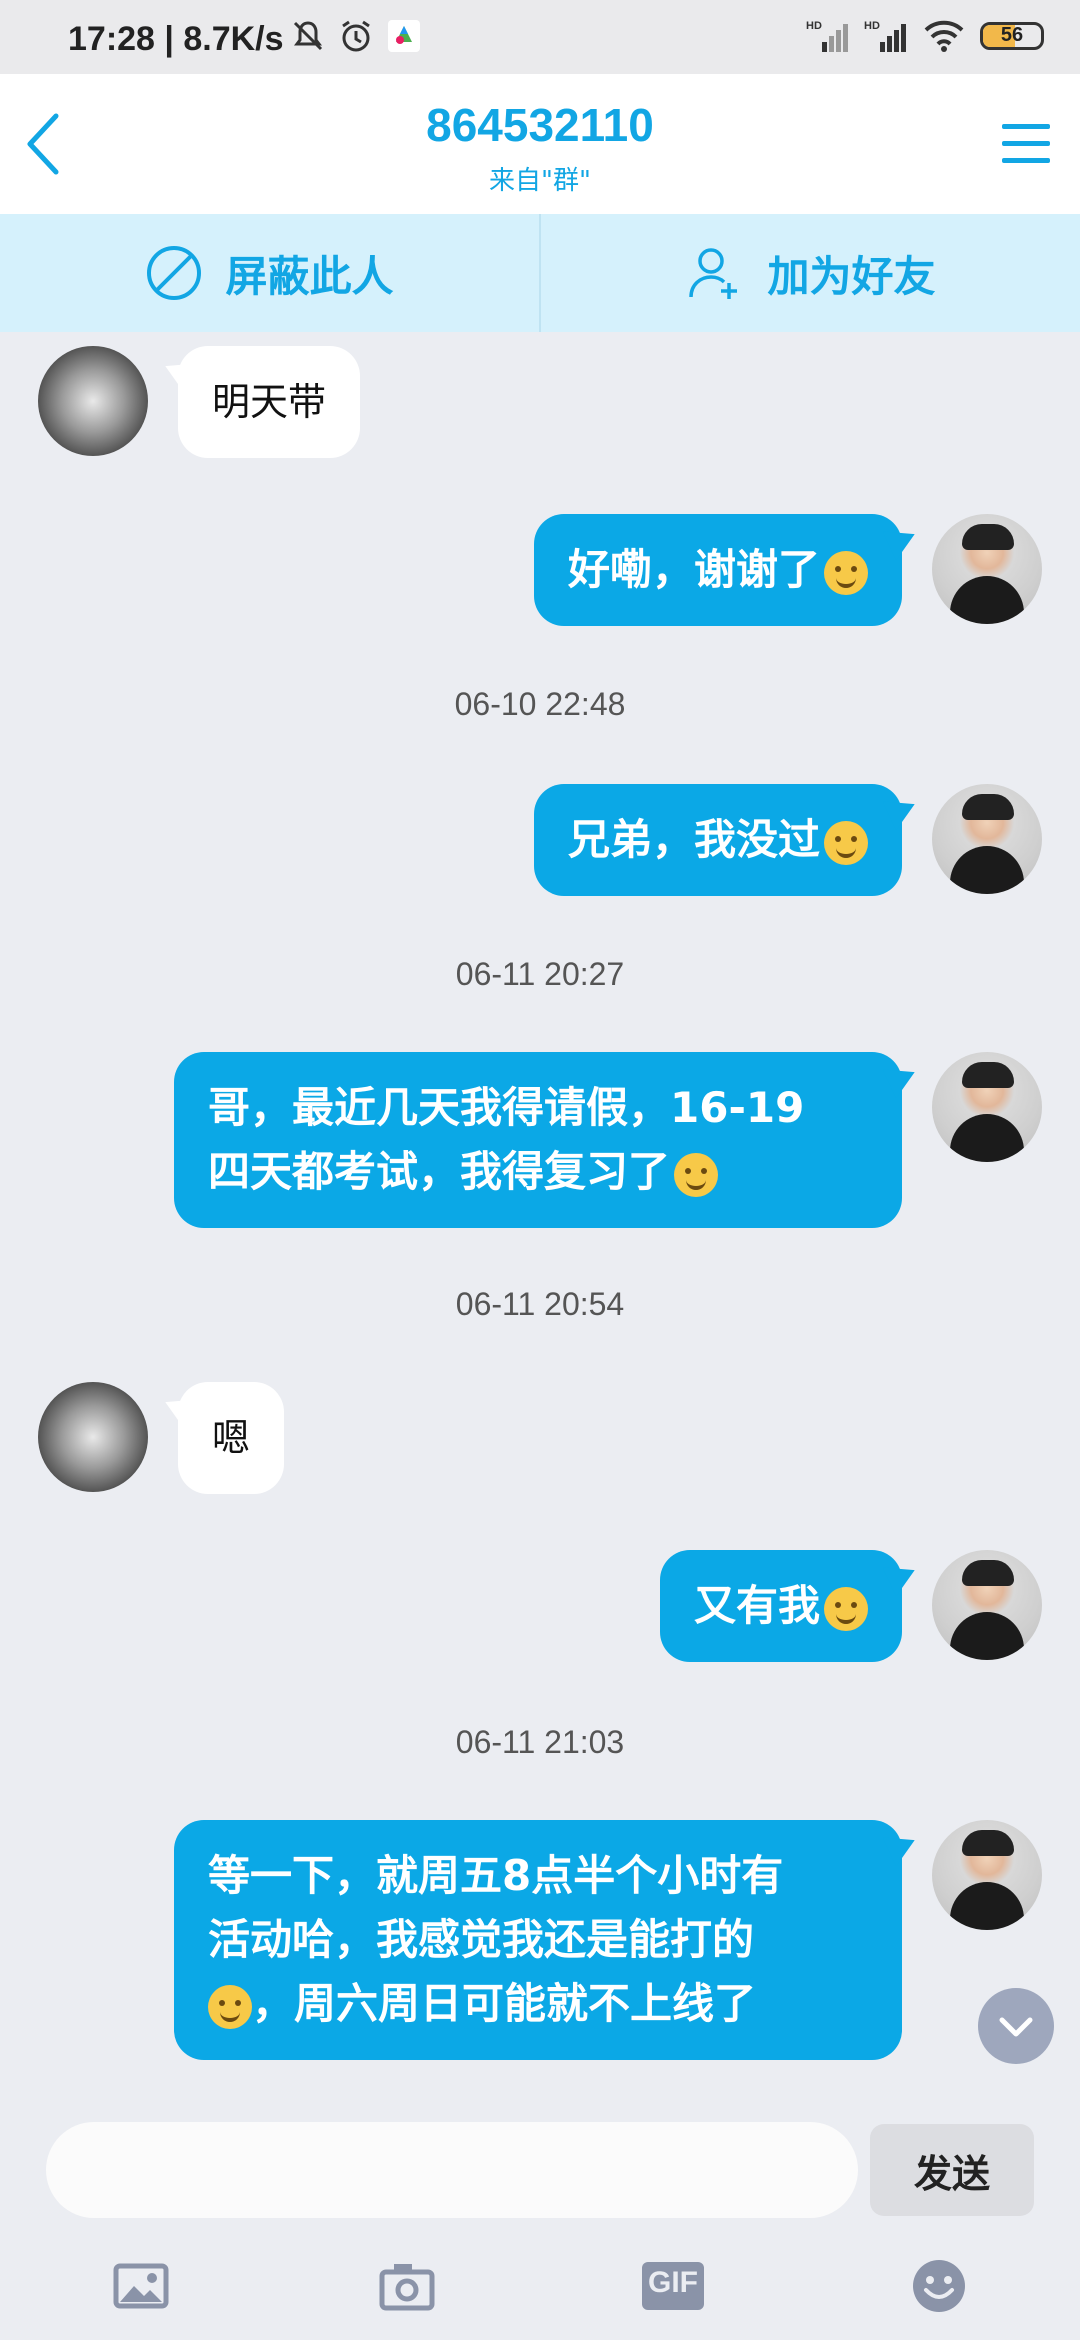  Describe the element at coordinates (939, 2286) in the screenshot. I see `emoji-icon` at that location.